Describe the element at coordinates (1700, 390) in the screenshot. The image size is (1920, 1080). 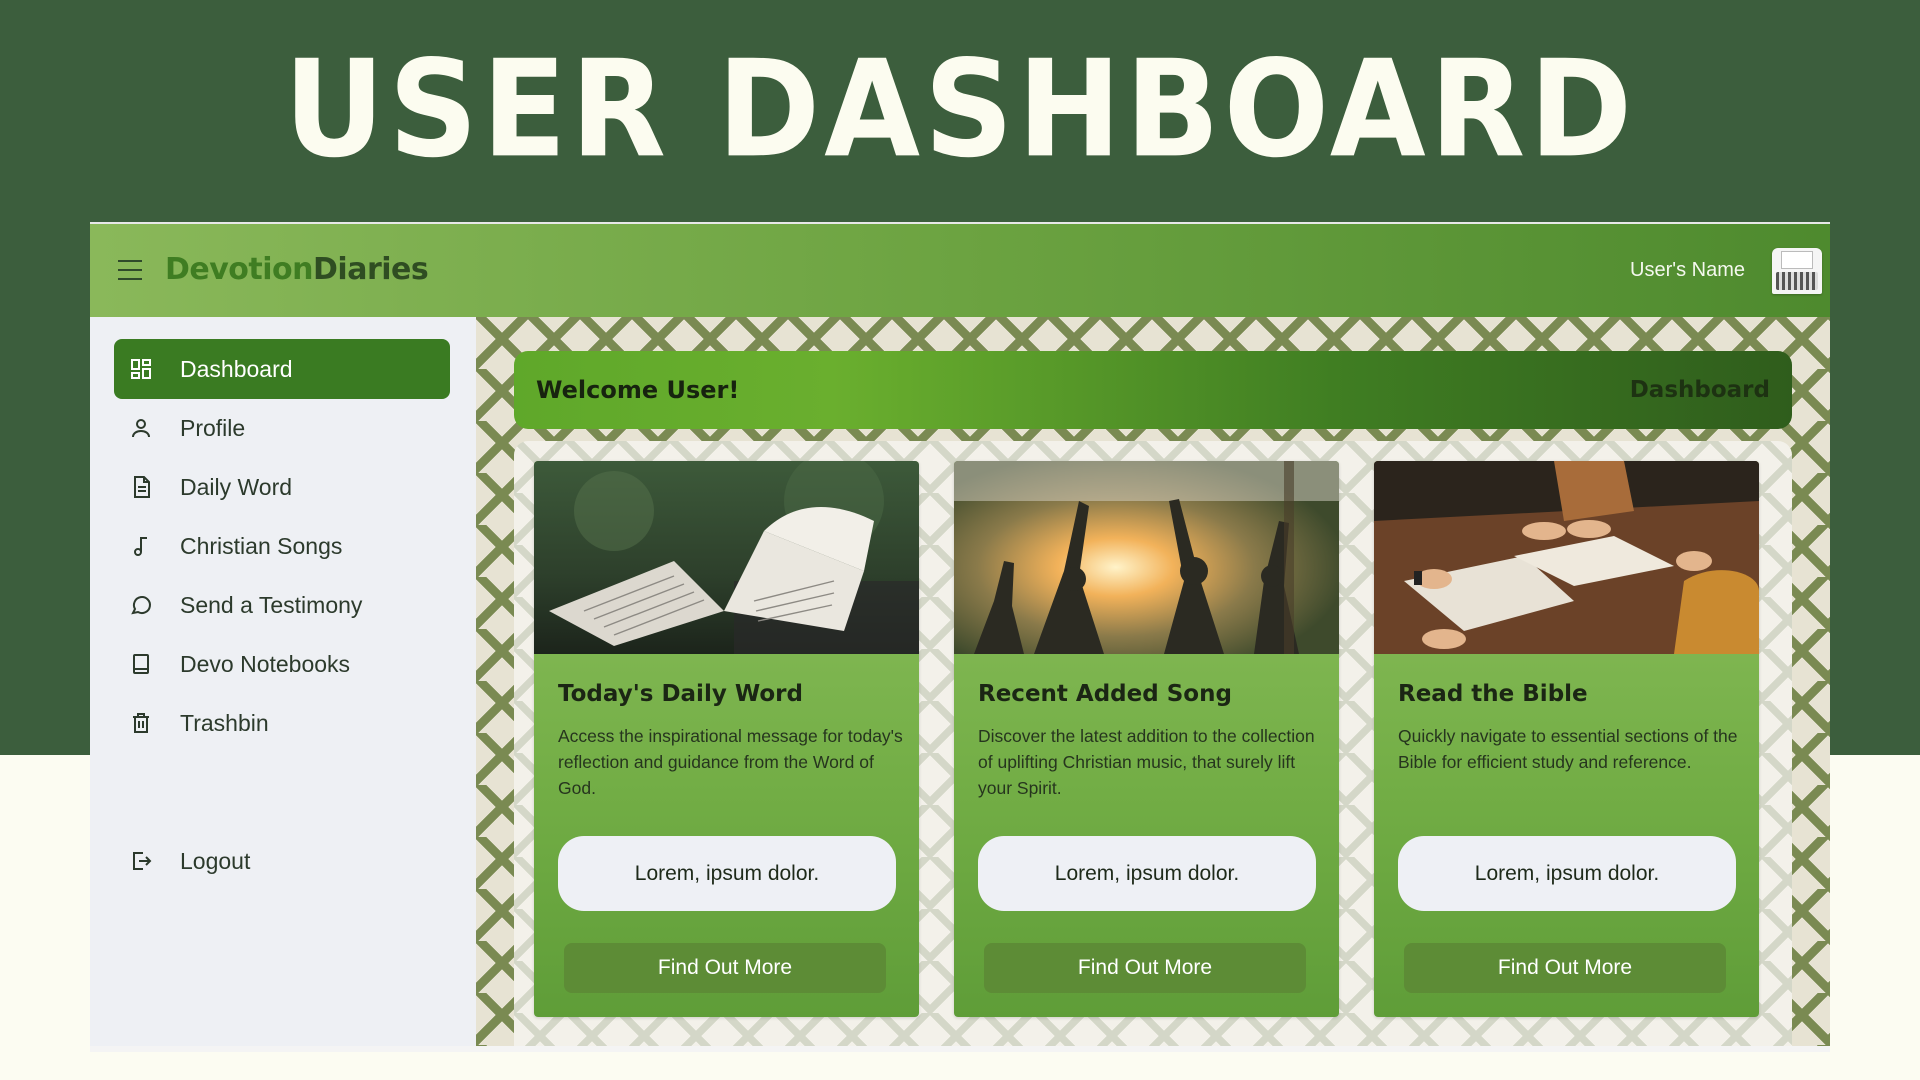
I see `breadcrumb: Dashboard` at that location.